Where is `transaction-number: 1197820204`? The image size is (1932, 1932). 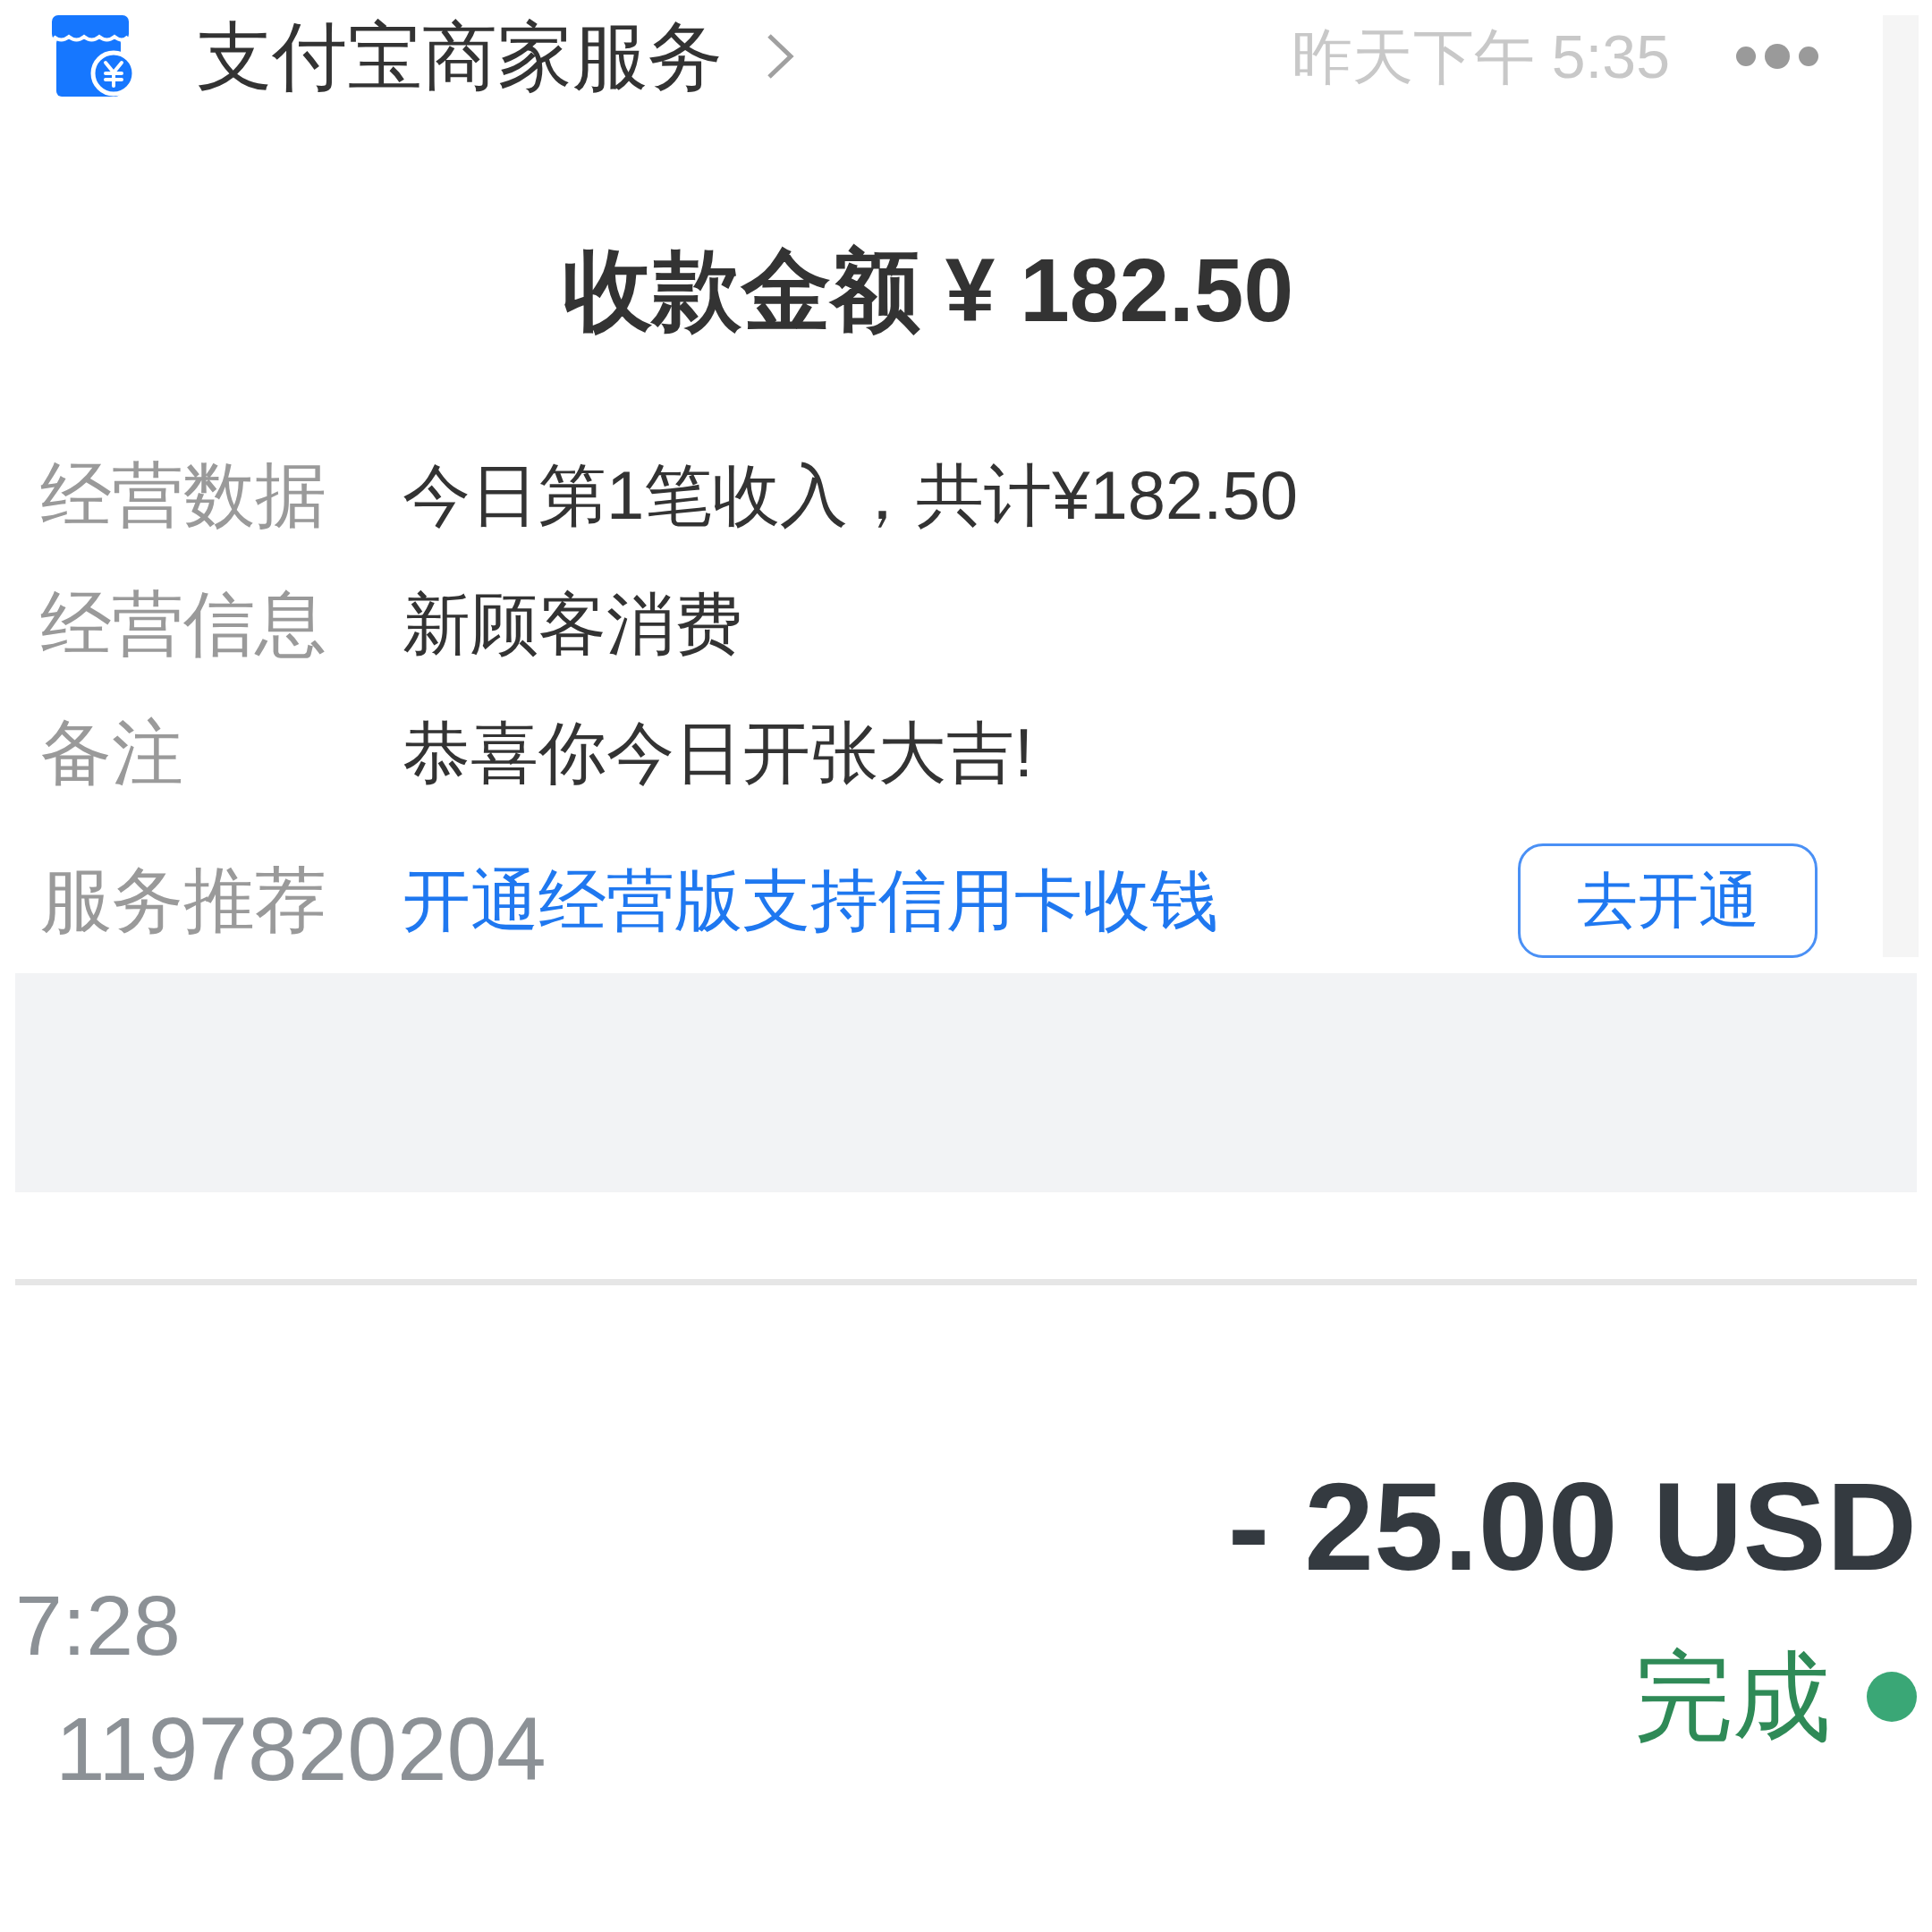
transaction-number: 1197820204 is located at coordinates (301, 1748).